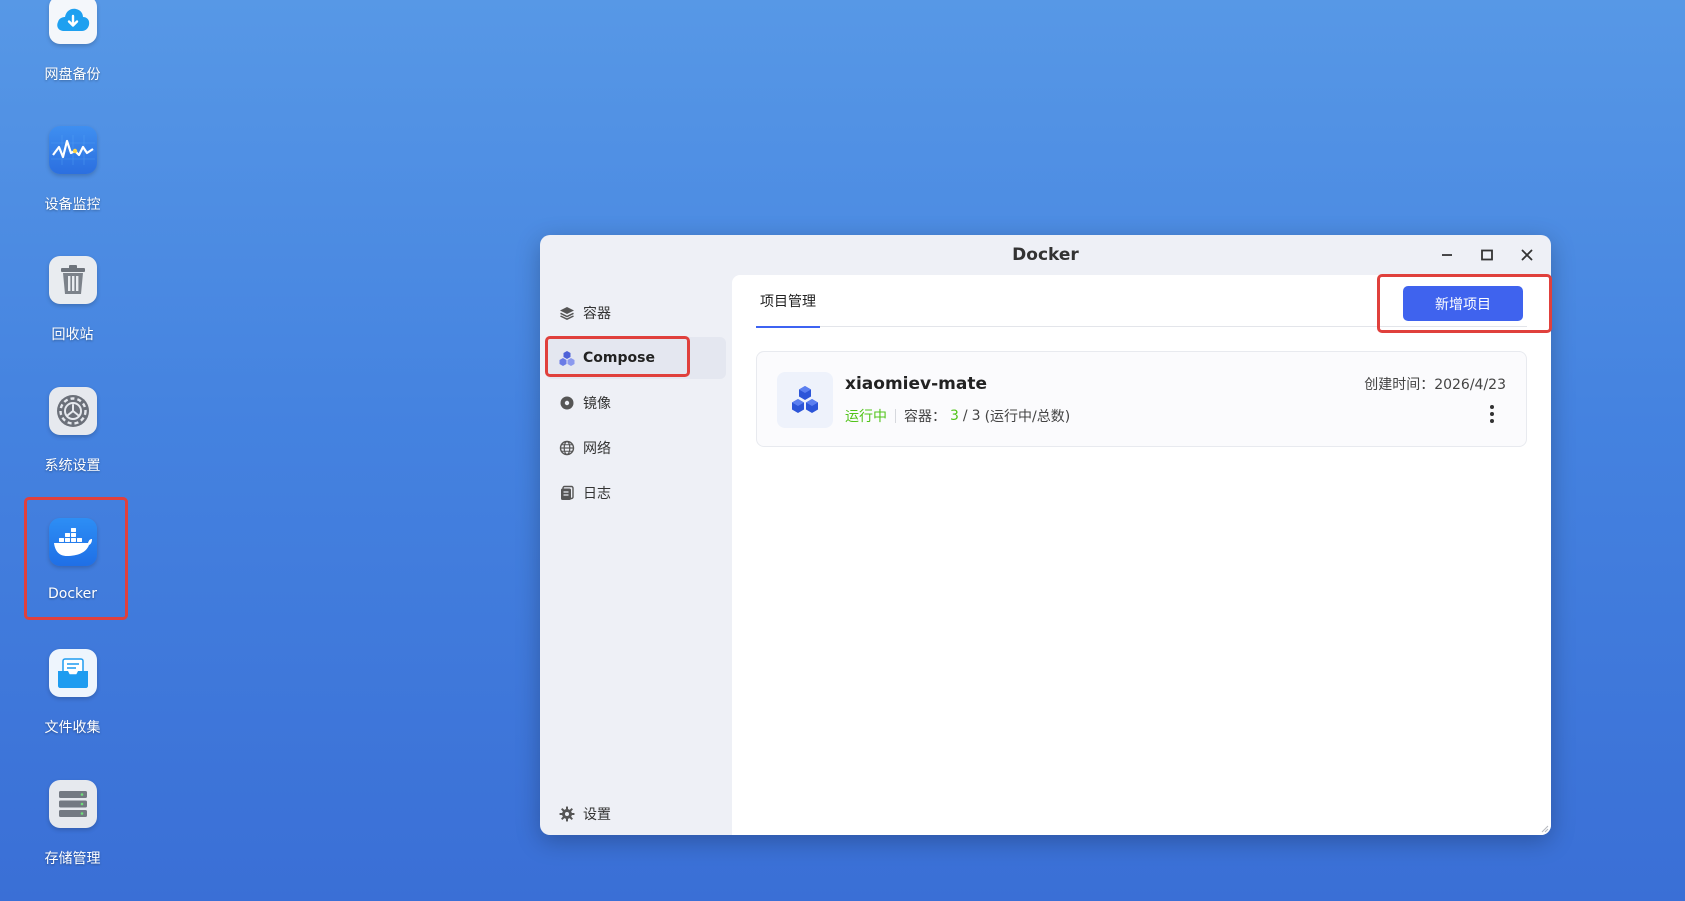 The width and height of the screenshot is (1685, 901). What do you see at coordinates (636, 814) in the screenshot?
I see `sidebar-item-settings: 设置` at bounding box center [636, 814].